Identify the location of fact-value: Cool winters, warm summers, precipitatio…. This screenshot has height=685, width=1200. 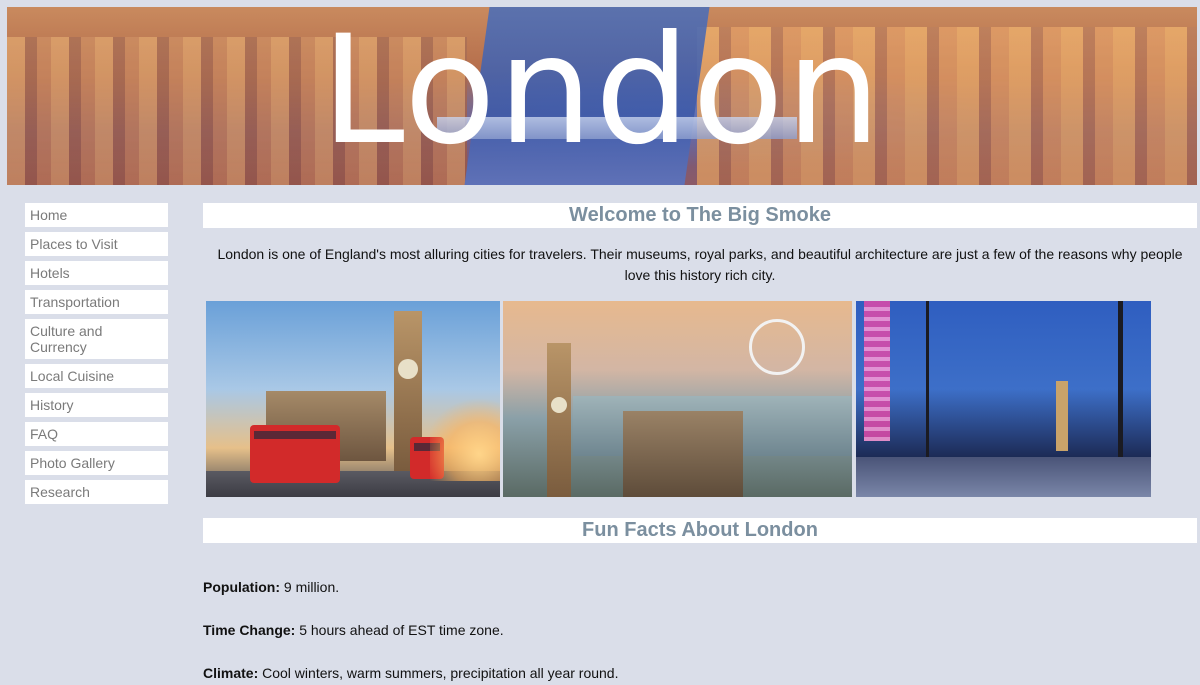
(438, 673).